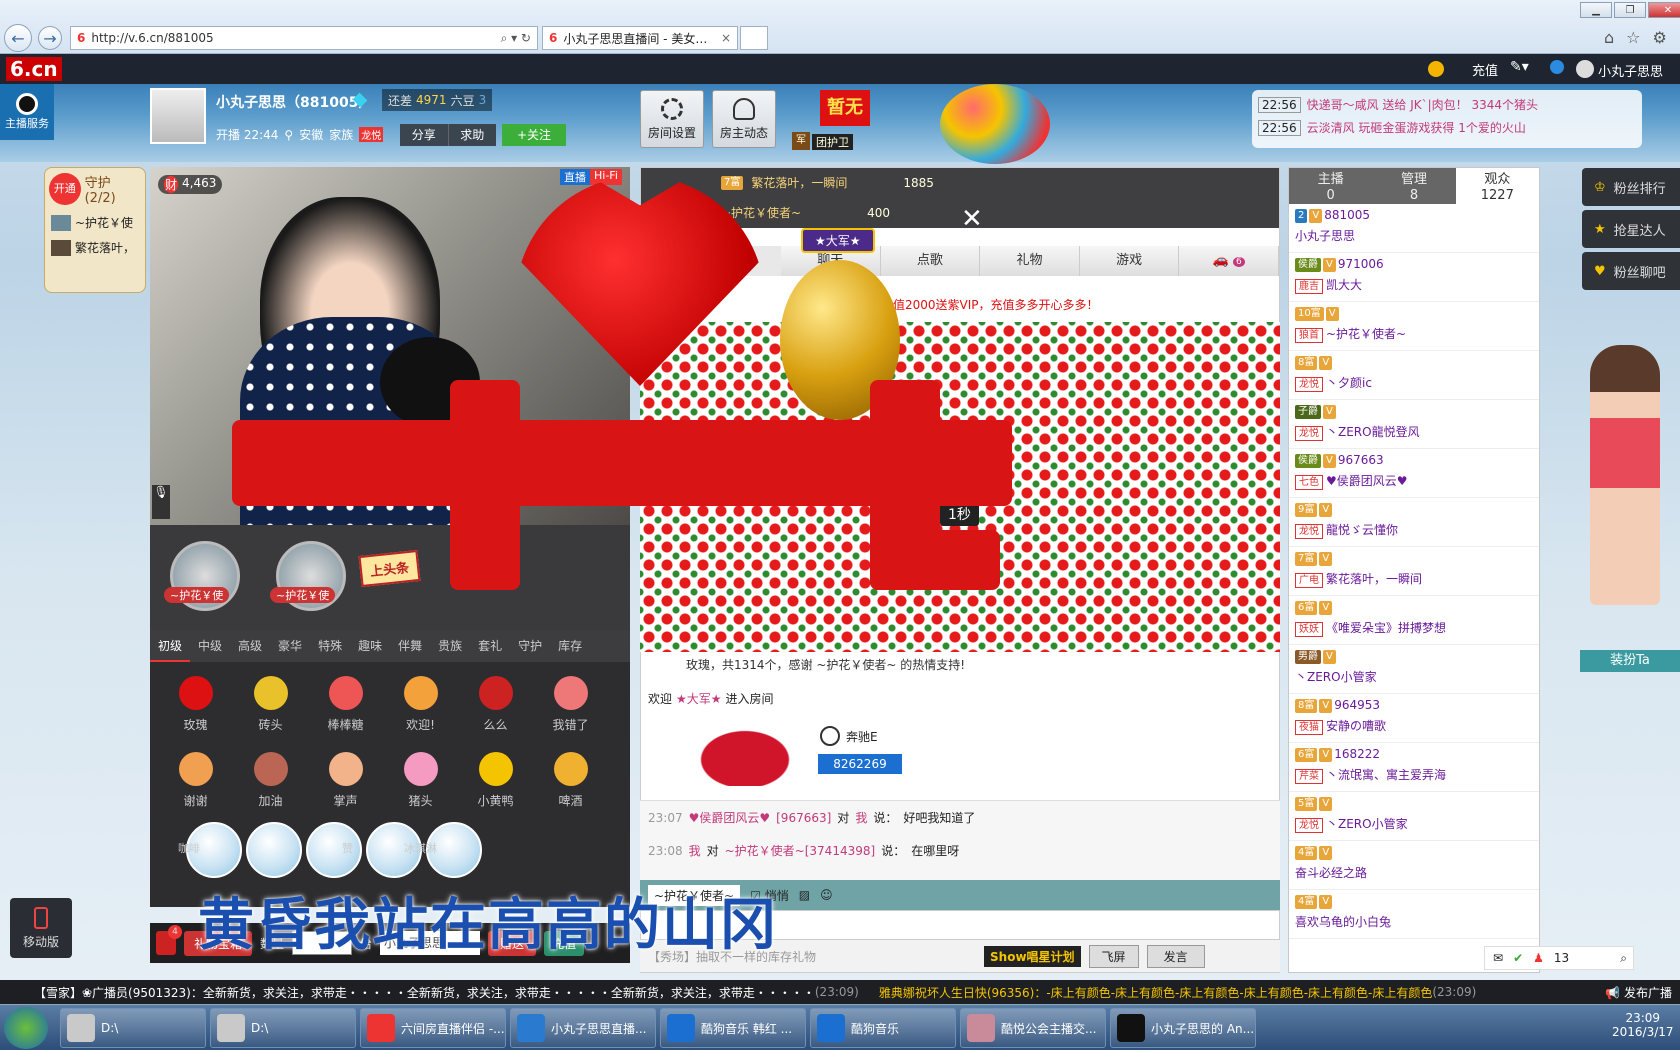  Describe the element at coordinates (1414, 228) in the screenshot. I see `user-row: 2 V 881005 小丸子思思` at that location.